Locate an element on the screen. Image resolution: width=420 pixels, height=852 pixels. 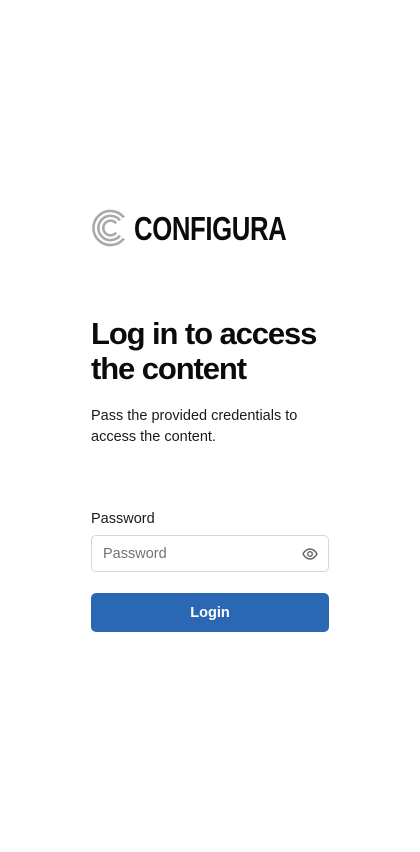
brand-name: CONFIGURA is located at coordinates (210, 228).